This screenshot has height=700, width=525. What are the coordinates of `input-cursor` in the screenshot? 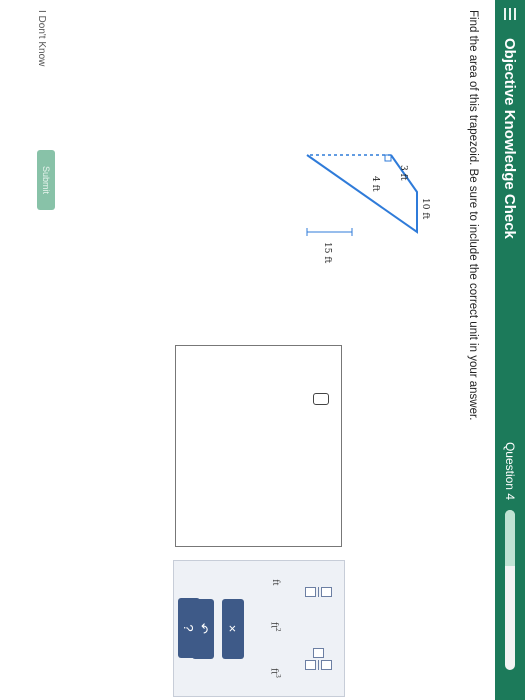 It's located at (321, 399).